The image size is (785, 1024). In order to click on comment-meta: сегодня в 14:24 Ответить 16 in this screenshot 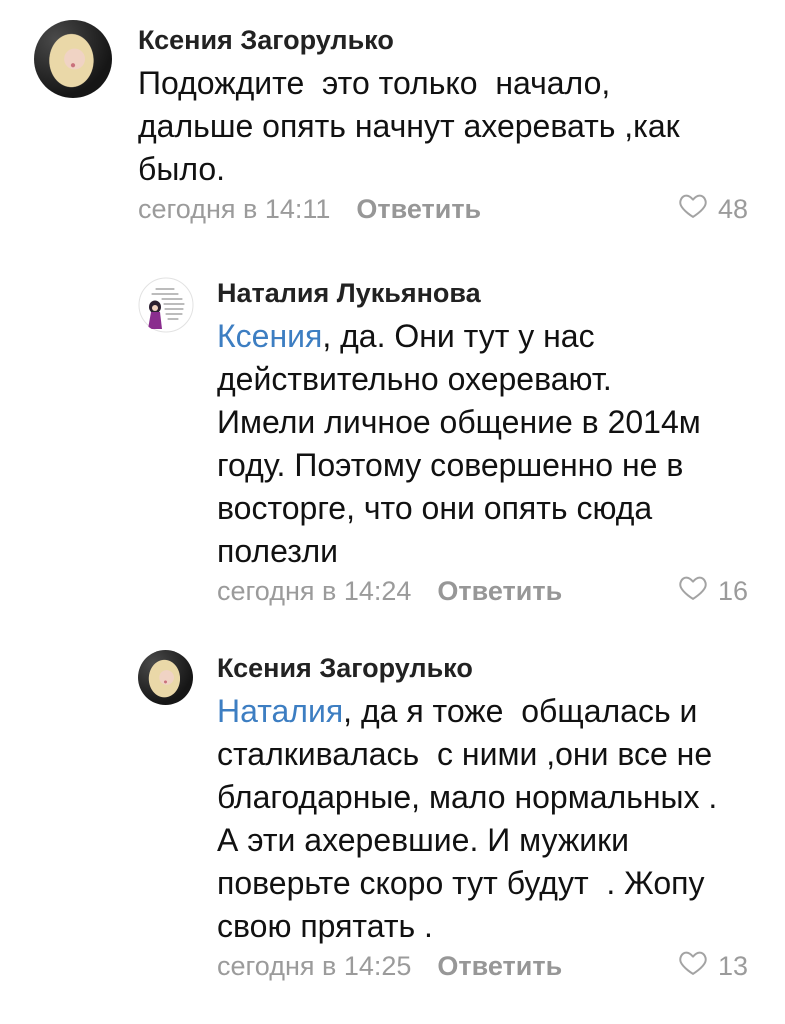, I will do `click(487, 591)`.